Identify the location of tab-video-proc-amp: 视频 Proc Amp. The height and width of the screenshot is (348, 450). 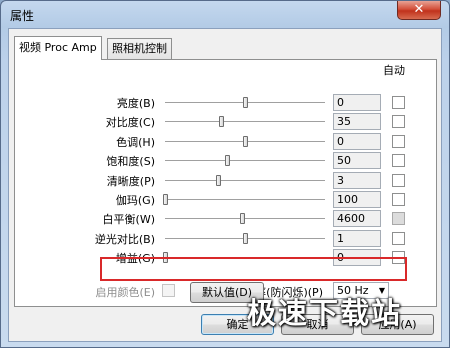
(58, 48).